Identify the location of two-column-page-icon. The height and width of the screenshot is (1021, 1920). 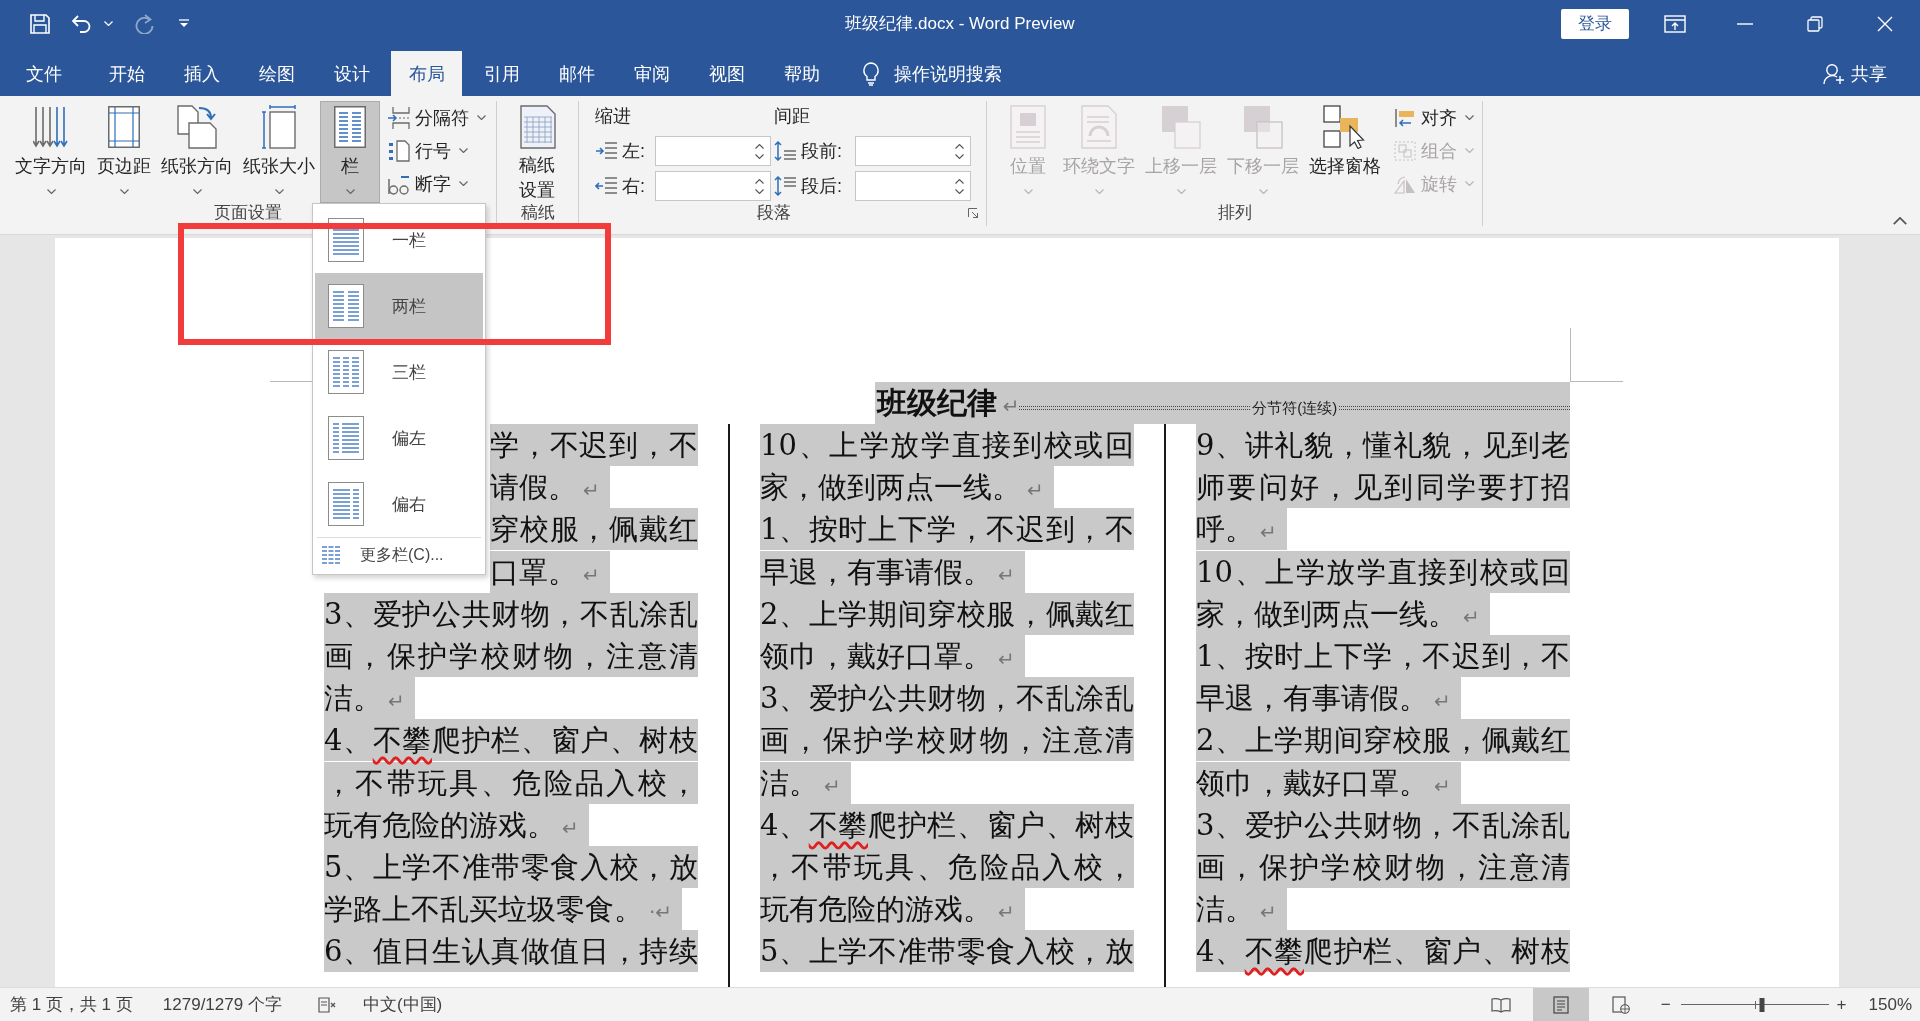
(350, 127).